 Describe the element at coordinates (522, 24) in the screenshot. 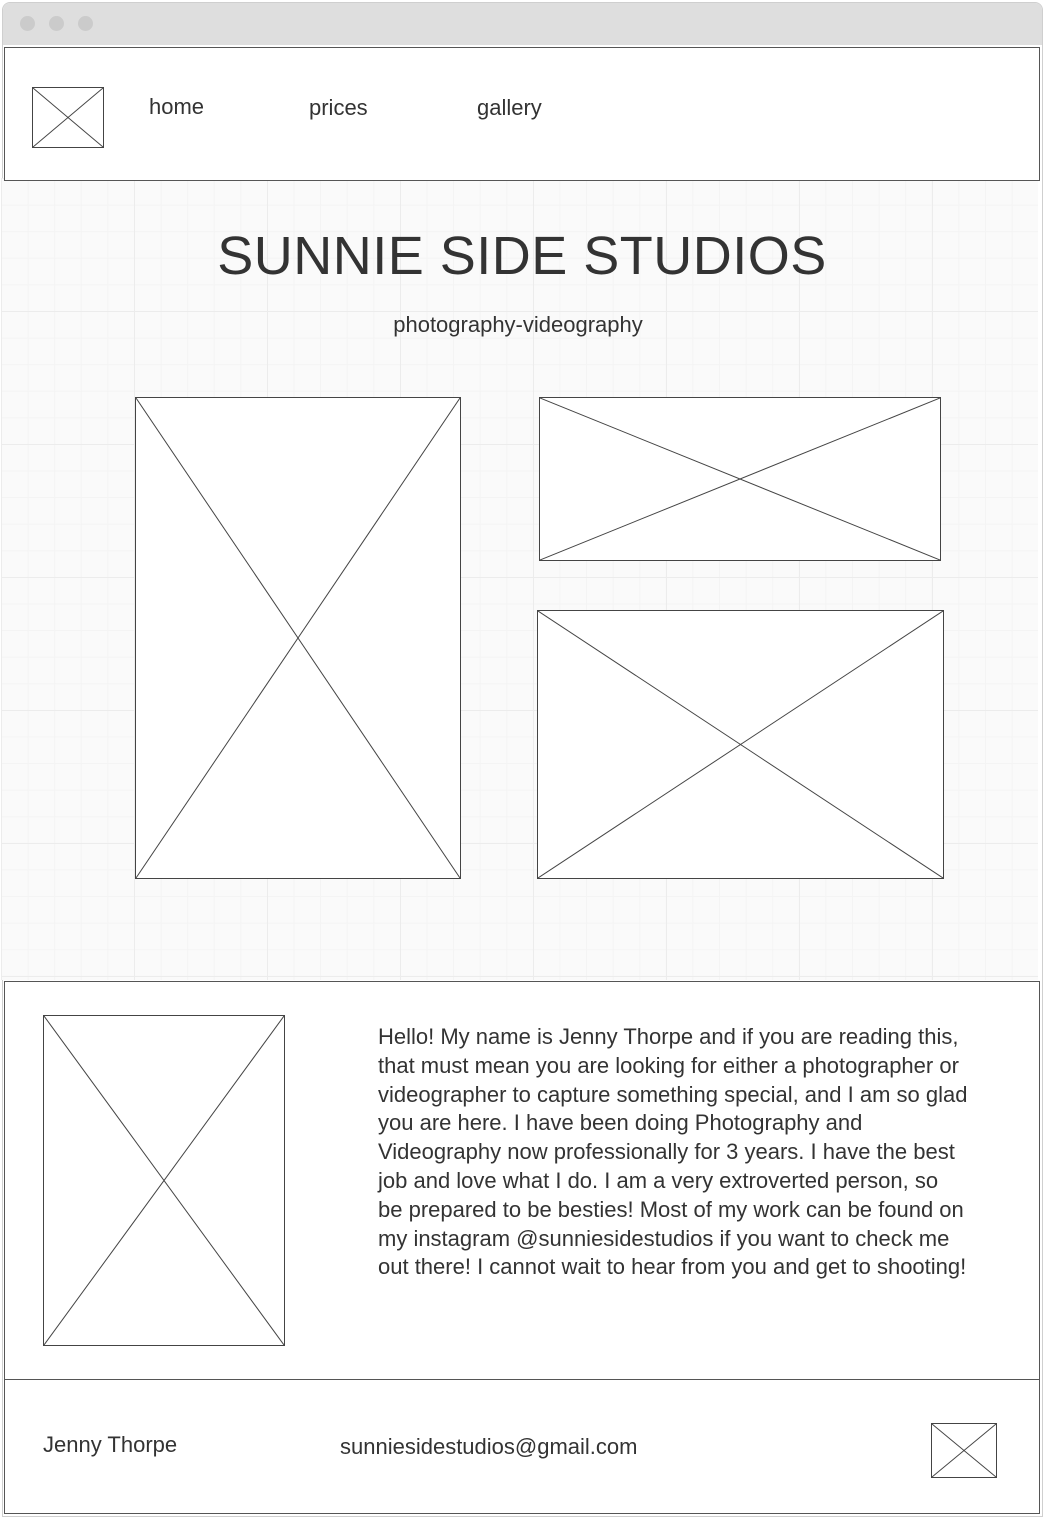

I see `window-titlebar` at that location.